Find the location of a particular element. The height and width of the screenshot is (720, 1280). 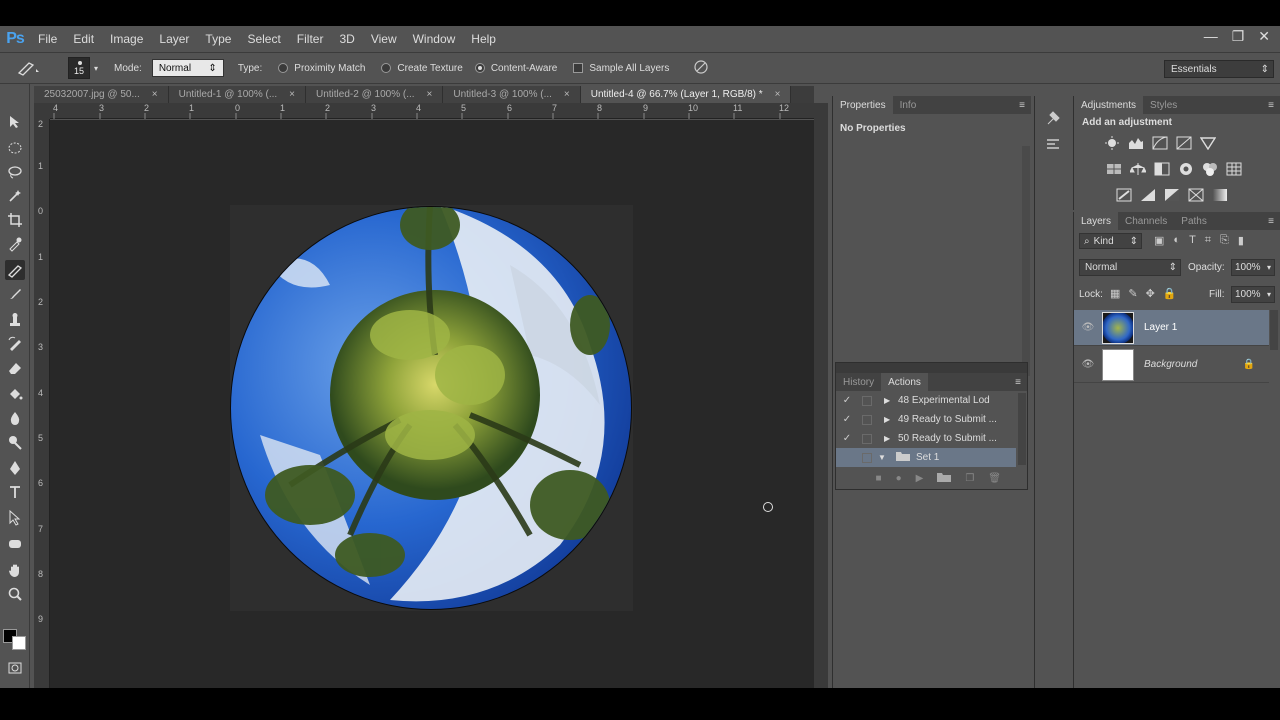

lock-image-icon: ✎ is located at coordinates (1132, 293).